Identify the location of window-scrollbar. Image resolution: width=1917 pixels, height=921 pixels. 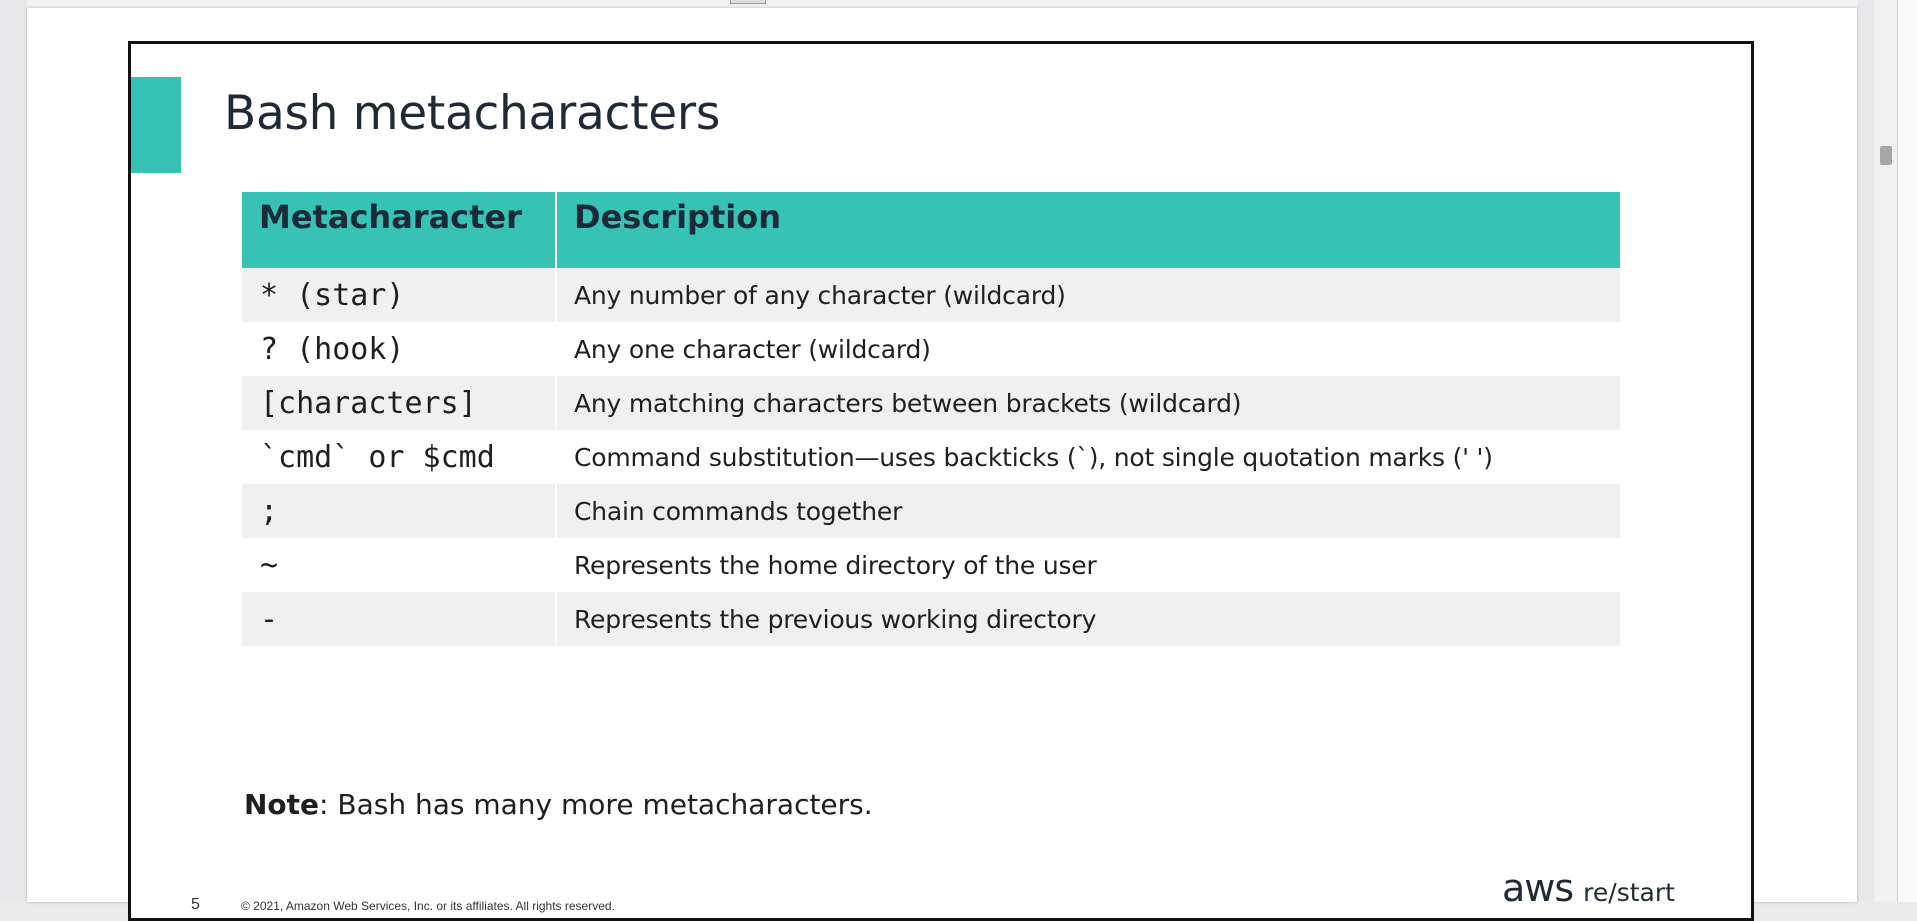
(1907, 451).